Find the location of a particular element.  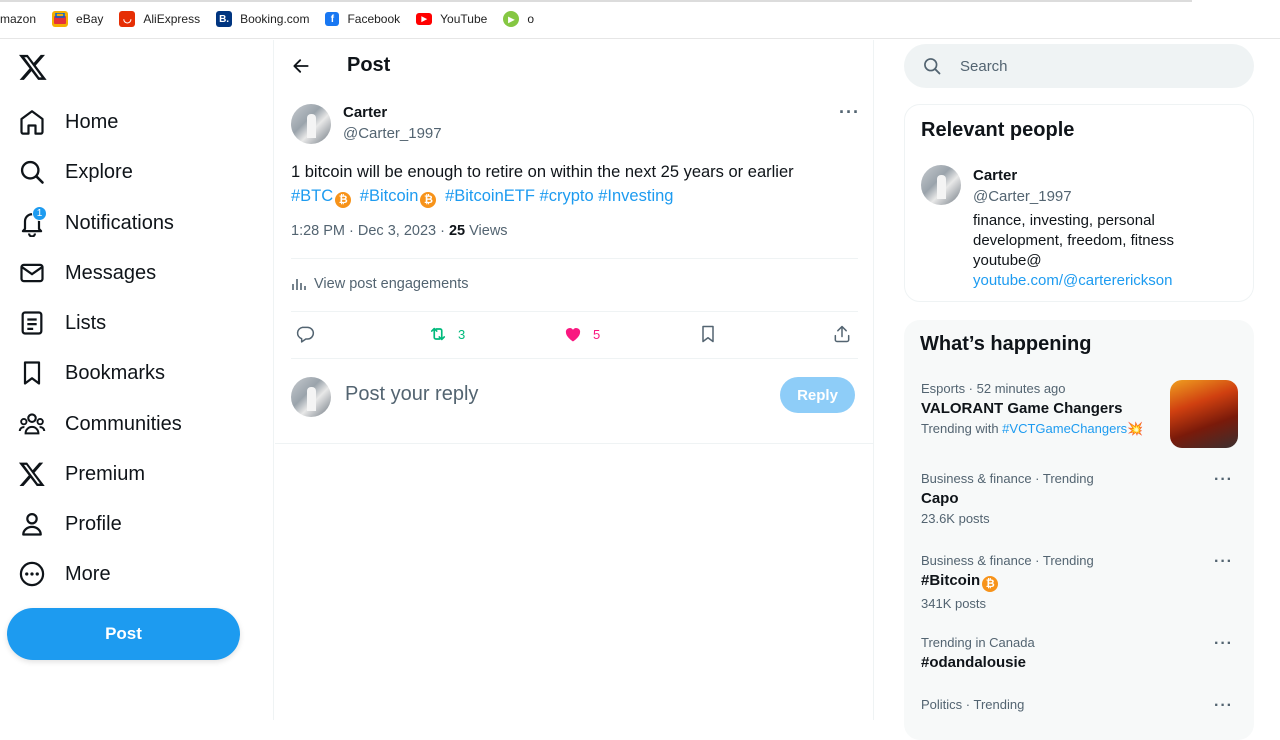

trend-thumbnail is located at coordinates (1204, 414).